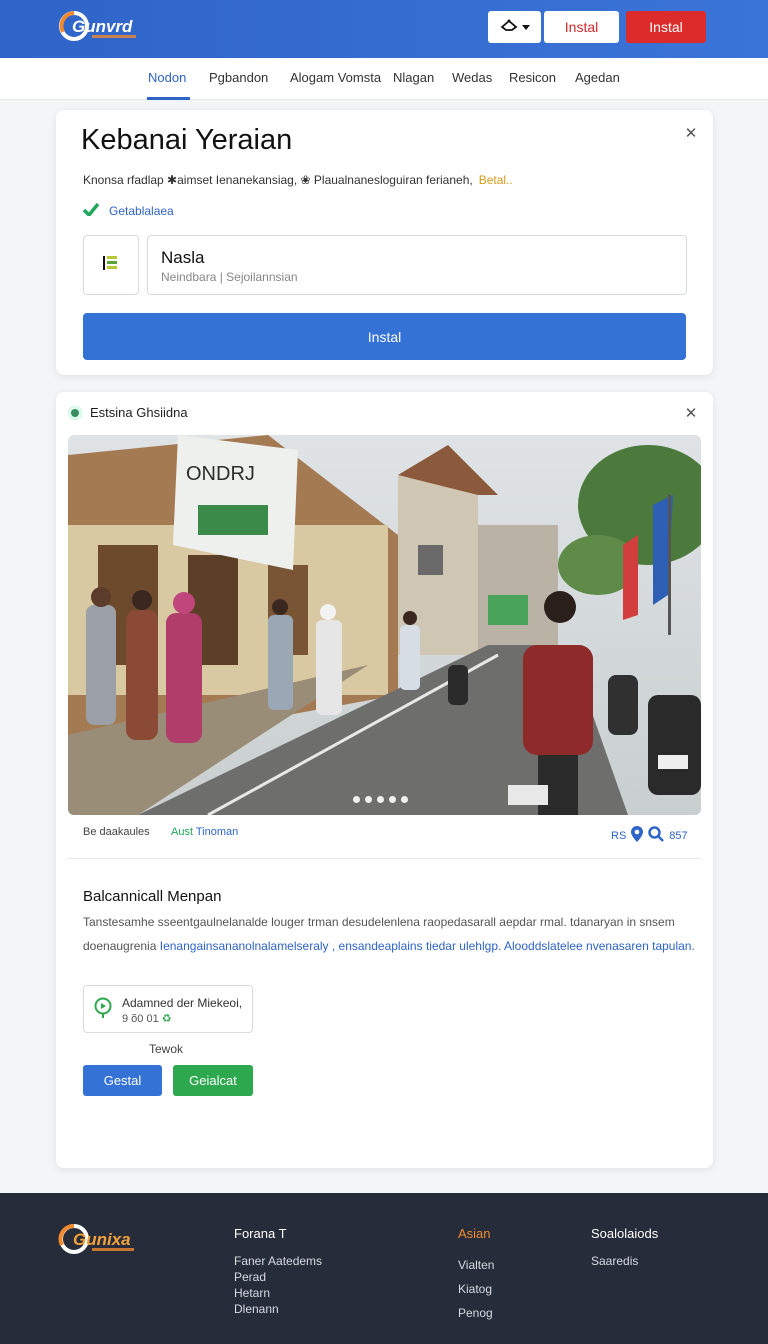 The width and height of the screenshot is (768, 1344). Describe the element at coordinates (167, 77) in the screenshot. I see `nav-item-0: Nodon` at that location.